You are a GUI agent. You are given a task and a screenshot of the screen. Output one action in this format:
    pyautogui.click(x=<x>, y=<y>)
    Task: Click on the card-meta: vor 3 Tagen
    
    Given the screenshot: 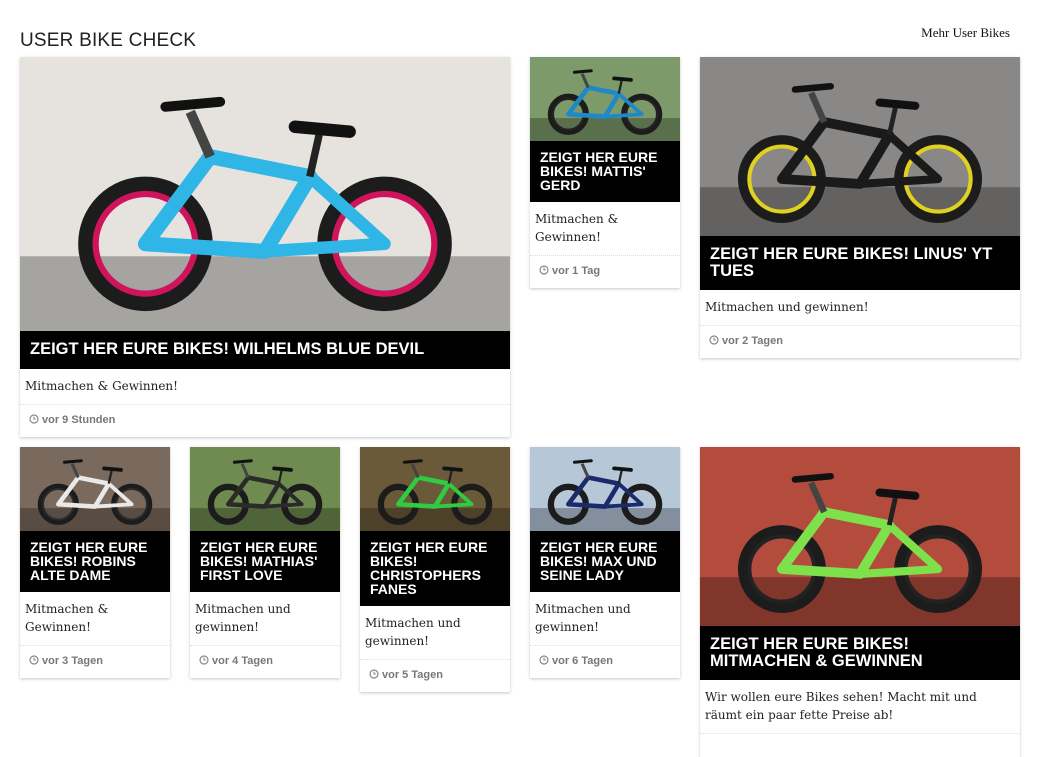 What is the action you would take?
    pyautogui.click(x=95, y=661)
    